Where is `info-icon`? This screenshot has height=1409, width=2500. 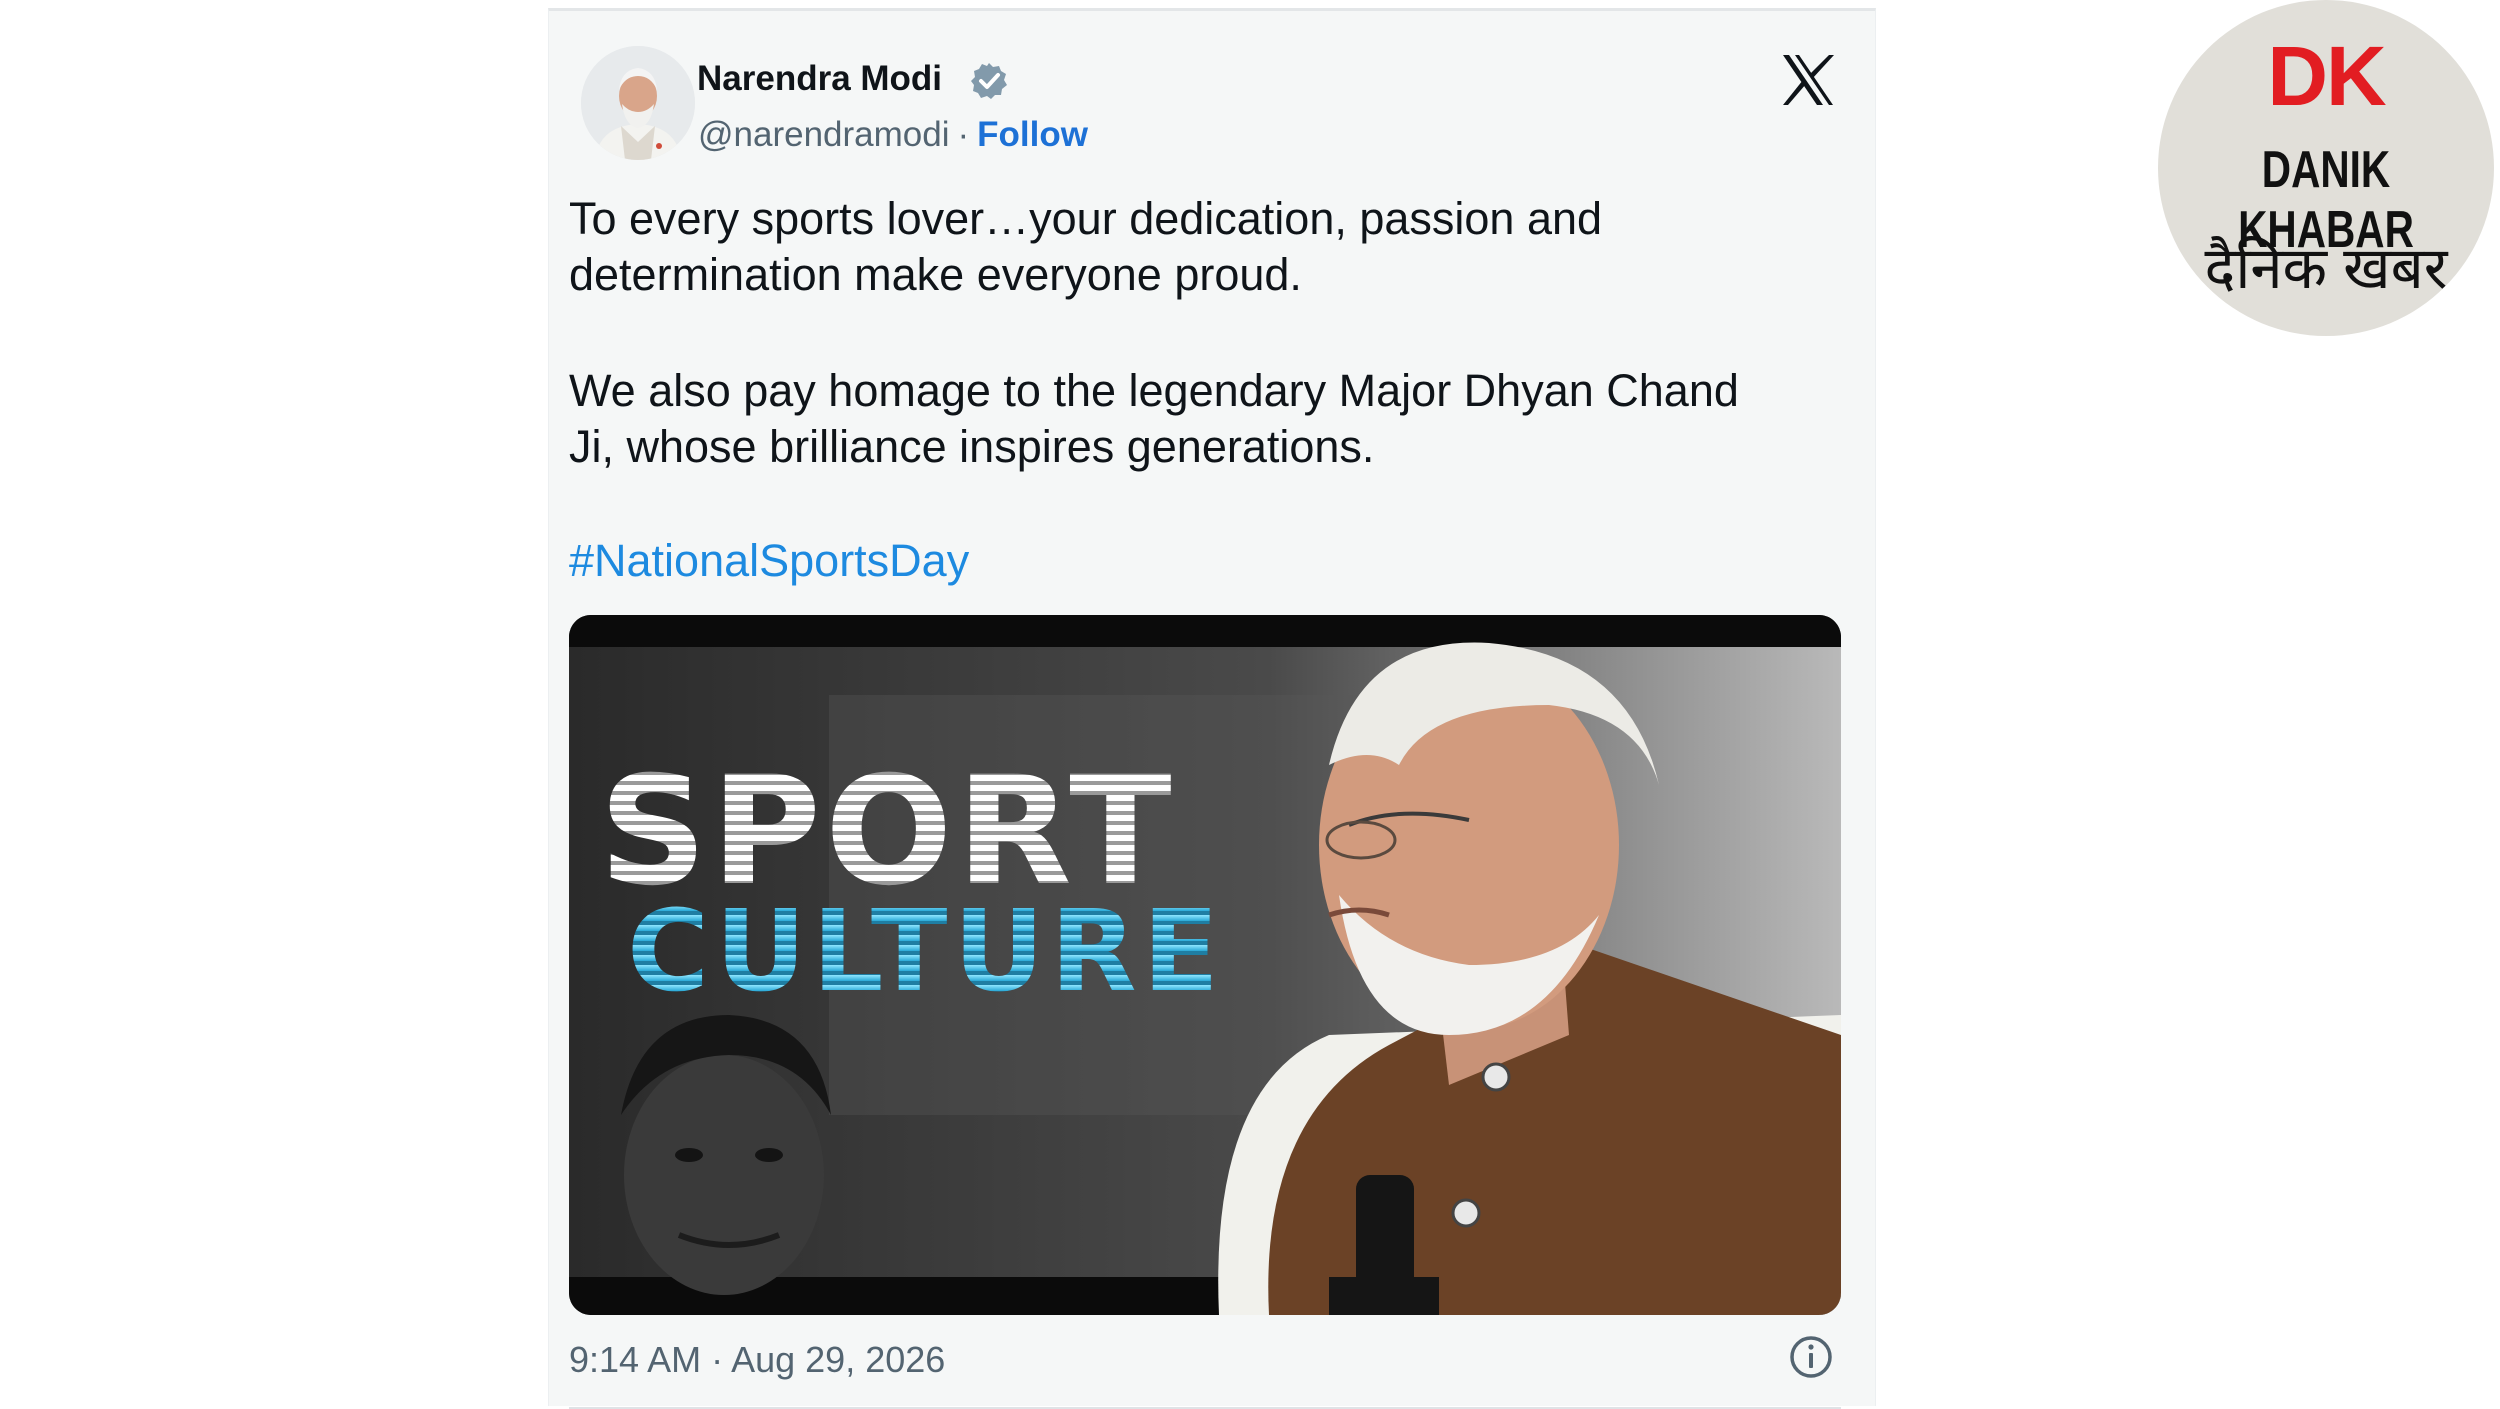
info-icon is located at coordinates (1811, 1357).